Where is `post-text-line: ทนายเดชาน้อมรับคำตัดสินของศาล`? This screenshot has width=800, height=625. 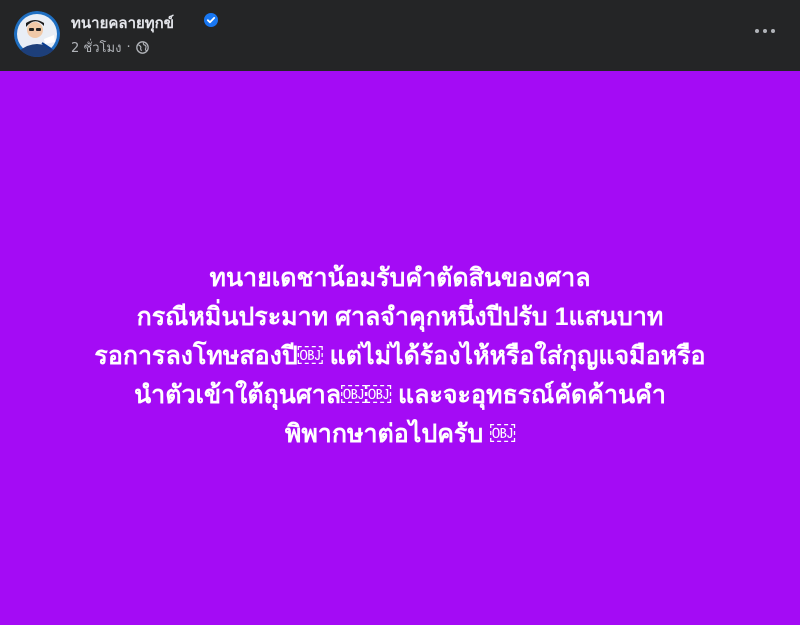 post-text-line: ทนายเดชาน้อมรับคำตัดสินของศาล is located at coordinates (400, 278).